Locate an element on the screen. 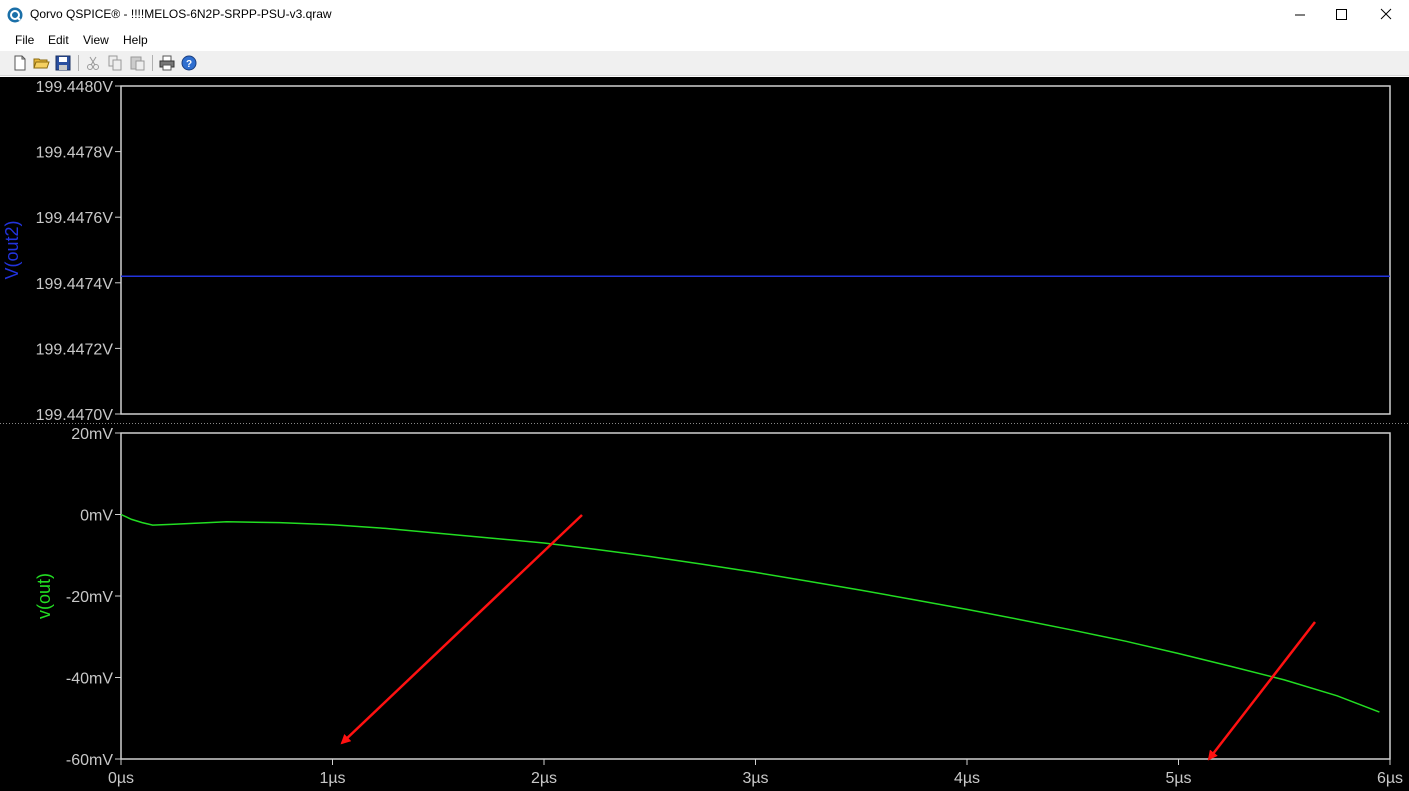  menu-help: Help is located at coordinates (135, 40).